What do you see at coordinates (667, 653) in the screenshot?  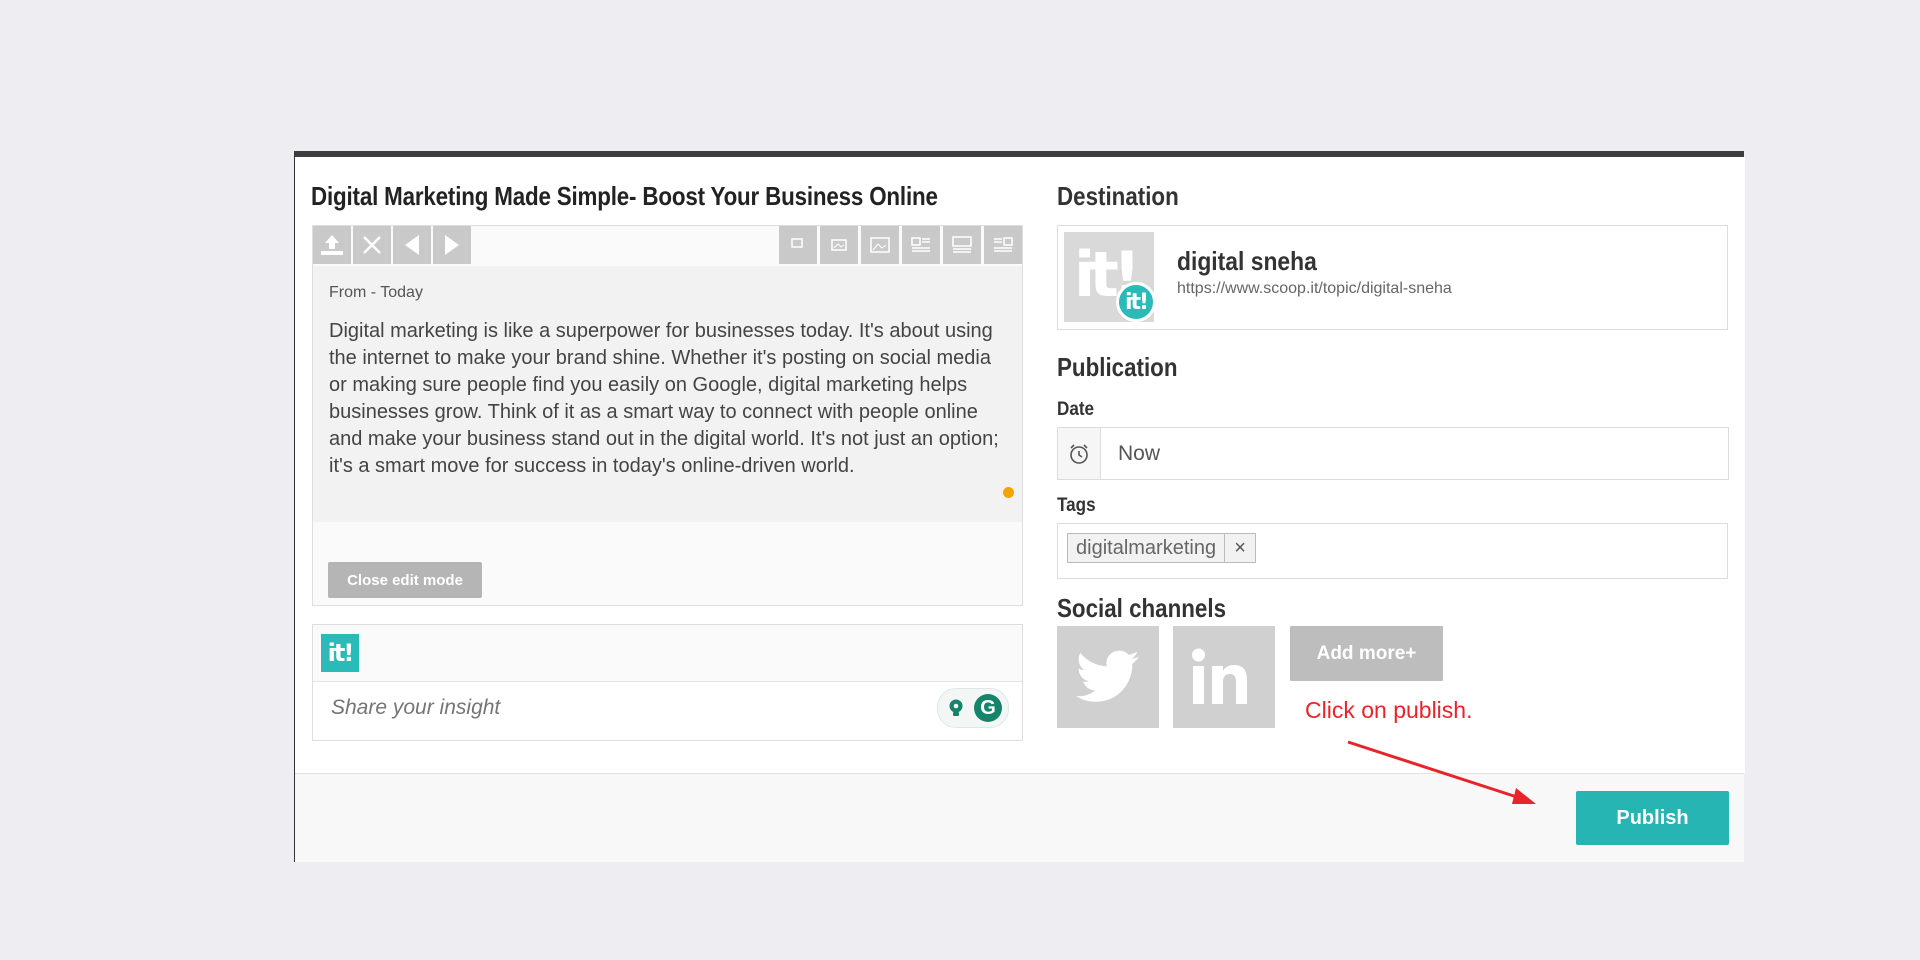 I see `insight-header: it!` at bounding box center [667, 653].